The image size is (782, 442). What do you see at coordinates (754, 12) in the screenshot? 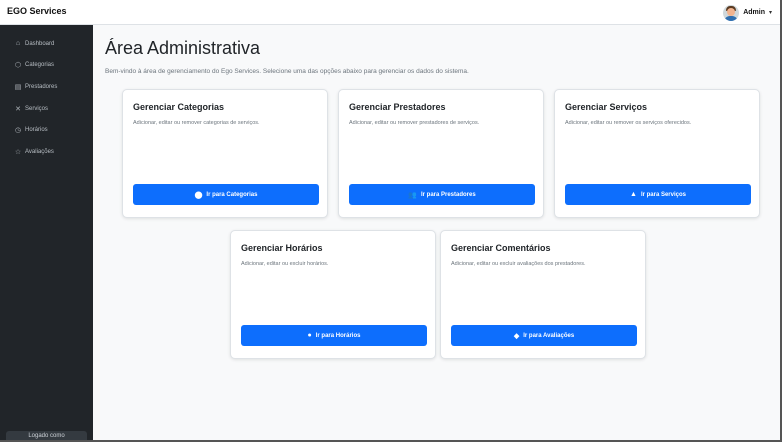
I see `user-name: Admin` at bounding box center [754, 12].